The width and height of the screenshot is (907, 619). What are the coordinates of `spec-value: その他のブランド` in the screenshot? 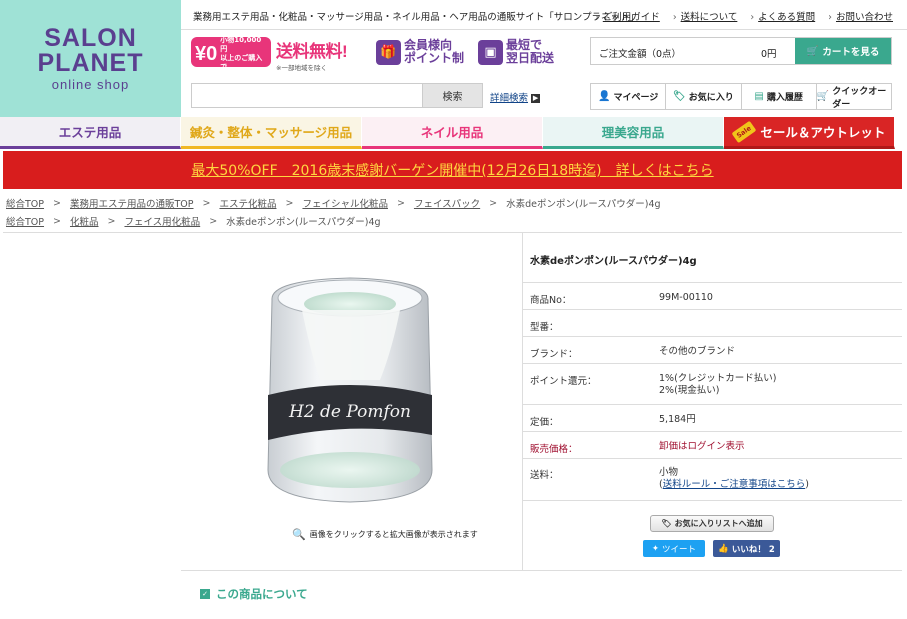 It's located at (697, 351).